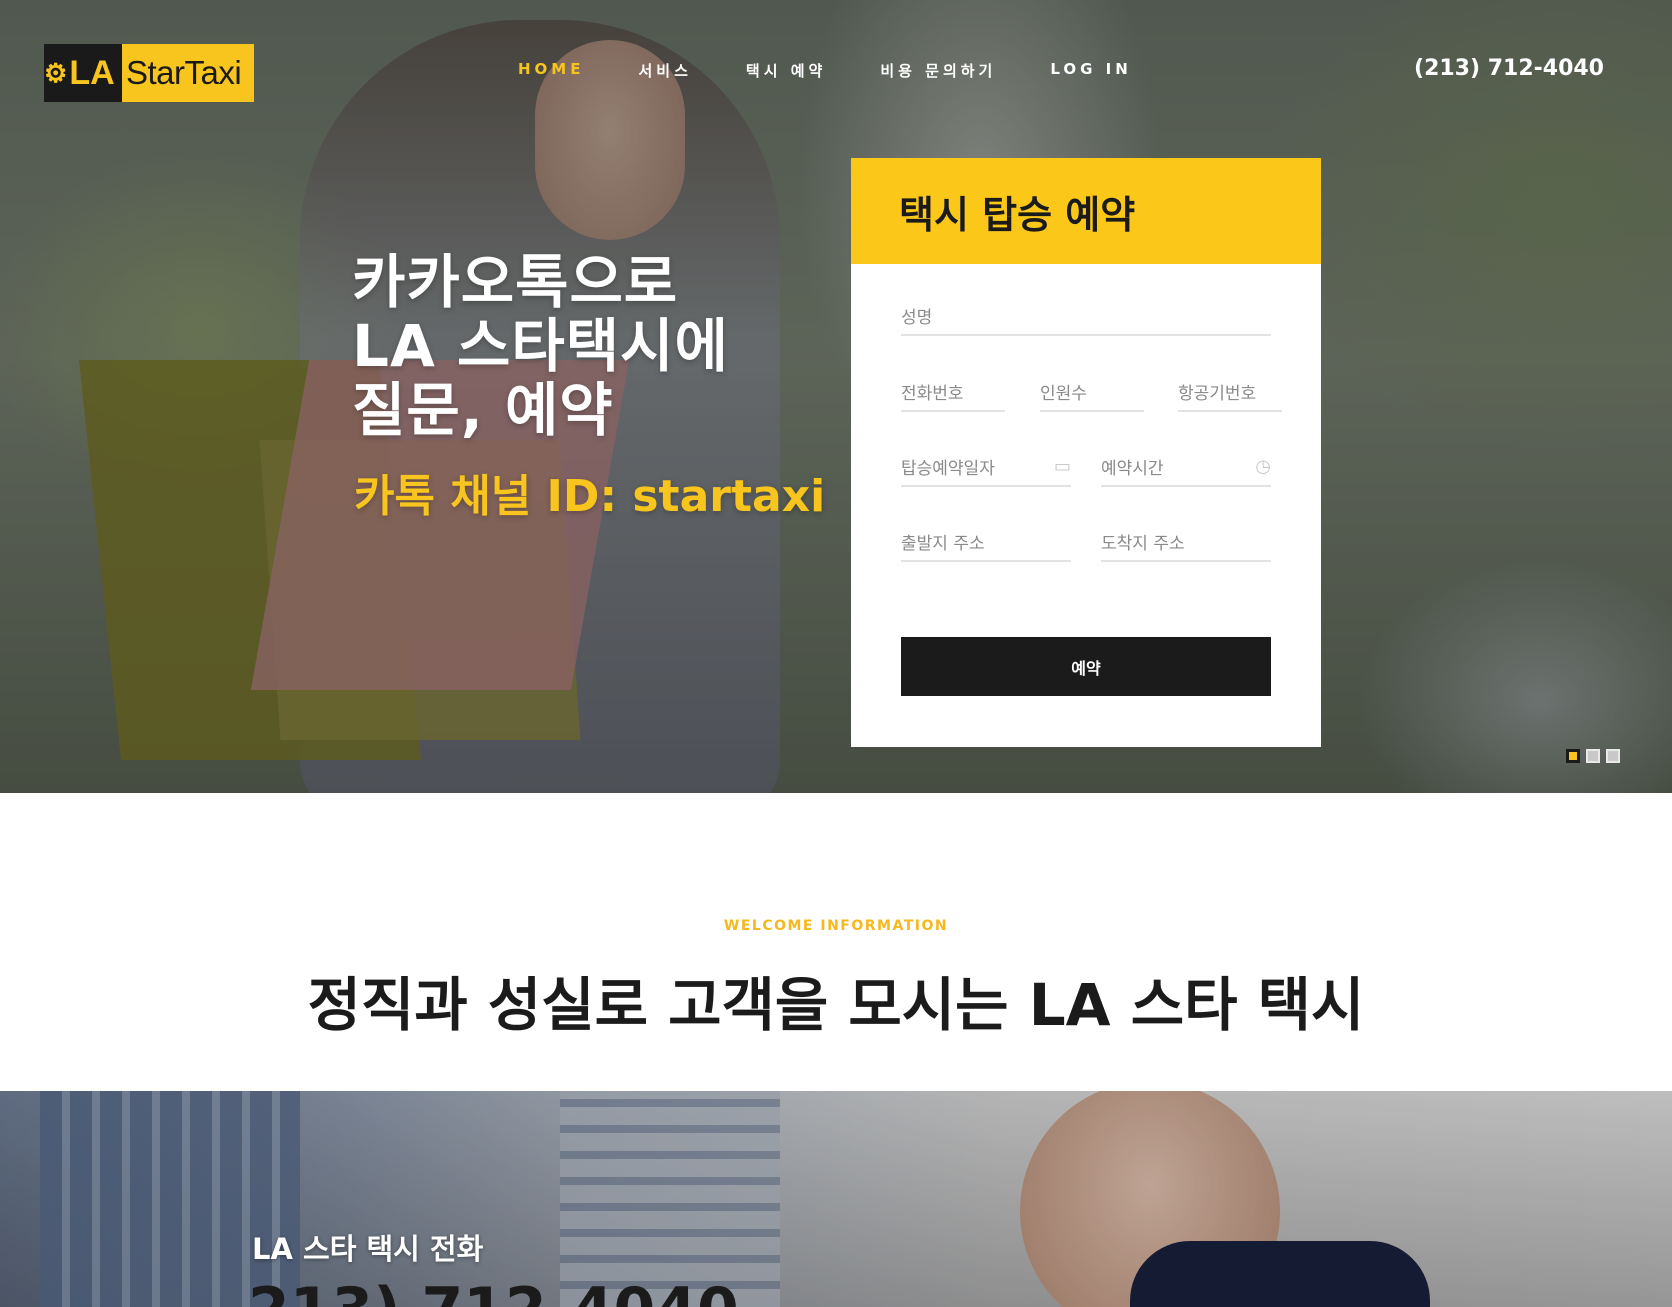 This screenshot has width=1672, height=1307. I want to click on phone-field-placeholder: 전화번호, so click(932, 393).